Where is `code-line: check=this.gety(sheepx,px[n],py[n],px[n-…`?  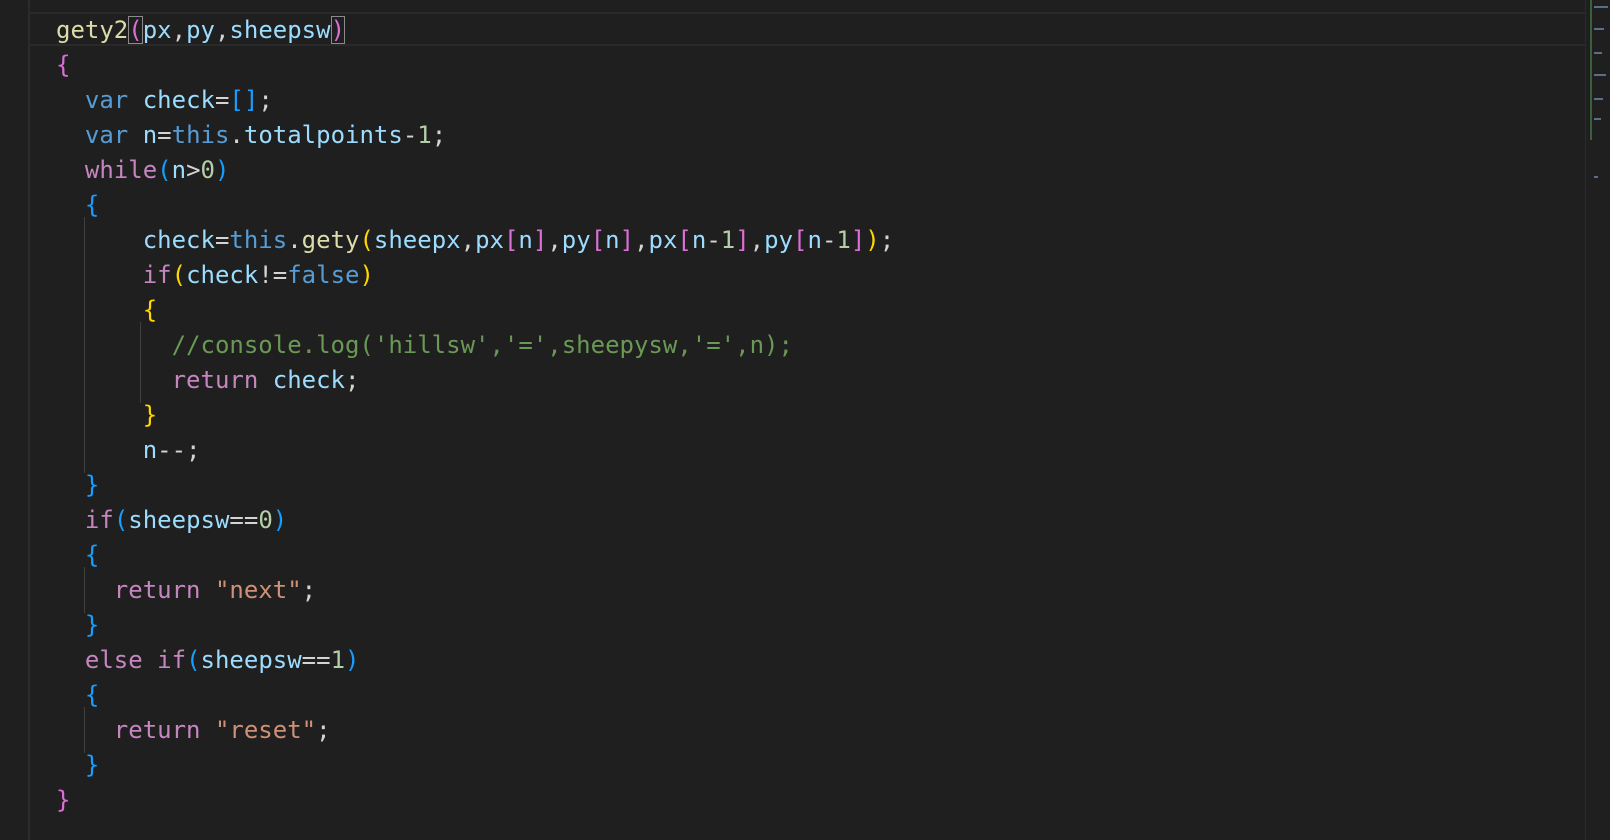 code-line: check=this.gety(sheepx,px[n],py[n],px[n-… is located at coordinates (833, 240).